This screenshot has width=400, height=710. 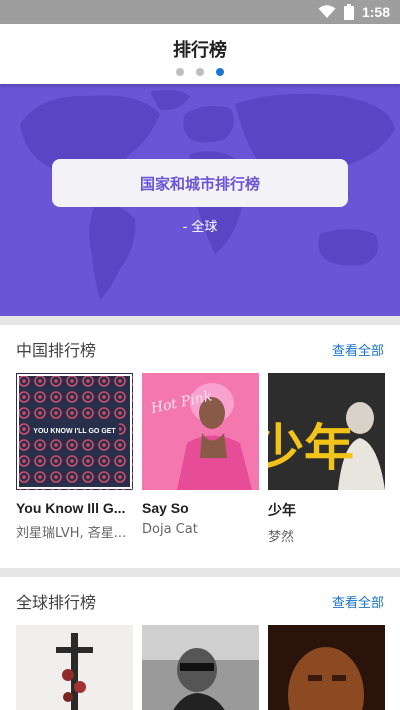 What do you see at coordinates (170, 529) in the screenshot?
I see `song-artist: Doja Cat` at bounding box center [170, 529].